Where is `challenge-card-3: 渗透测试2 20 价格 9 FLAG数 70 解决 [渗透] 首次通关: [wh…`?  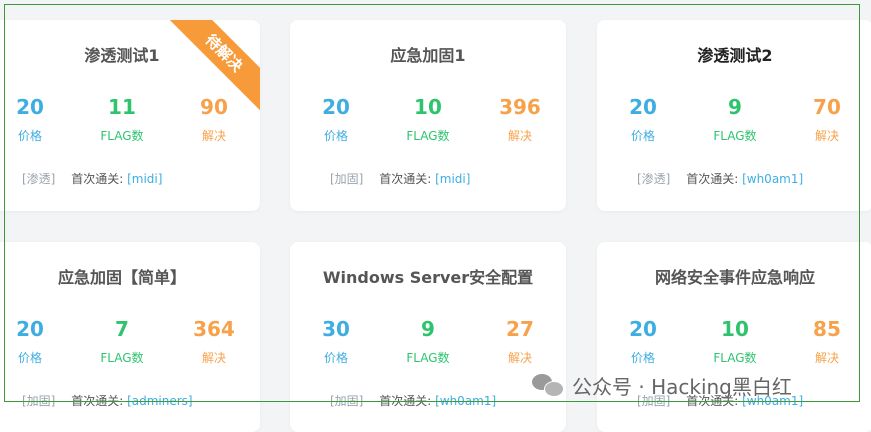
challenge-card-3: 渗透测试2 20 价格 9 FLAG数 70 解决 [渗透] 首次通关: [wh… is located at coordinates (734, 115).